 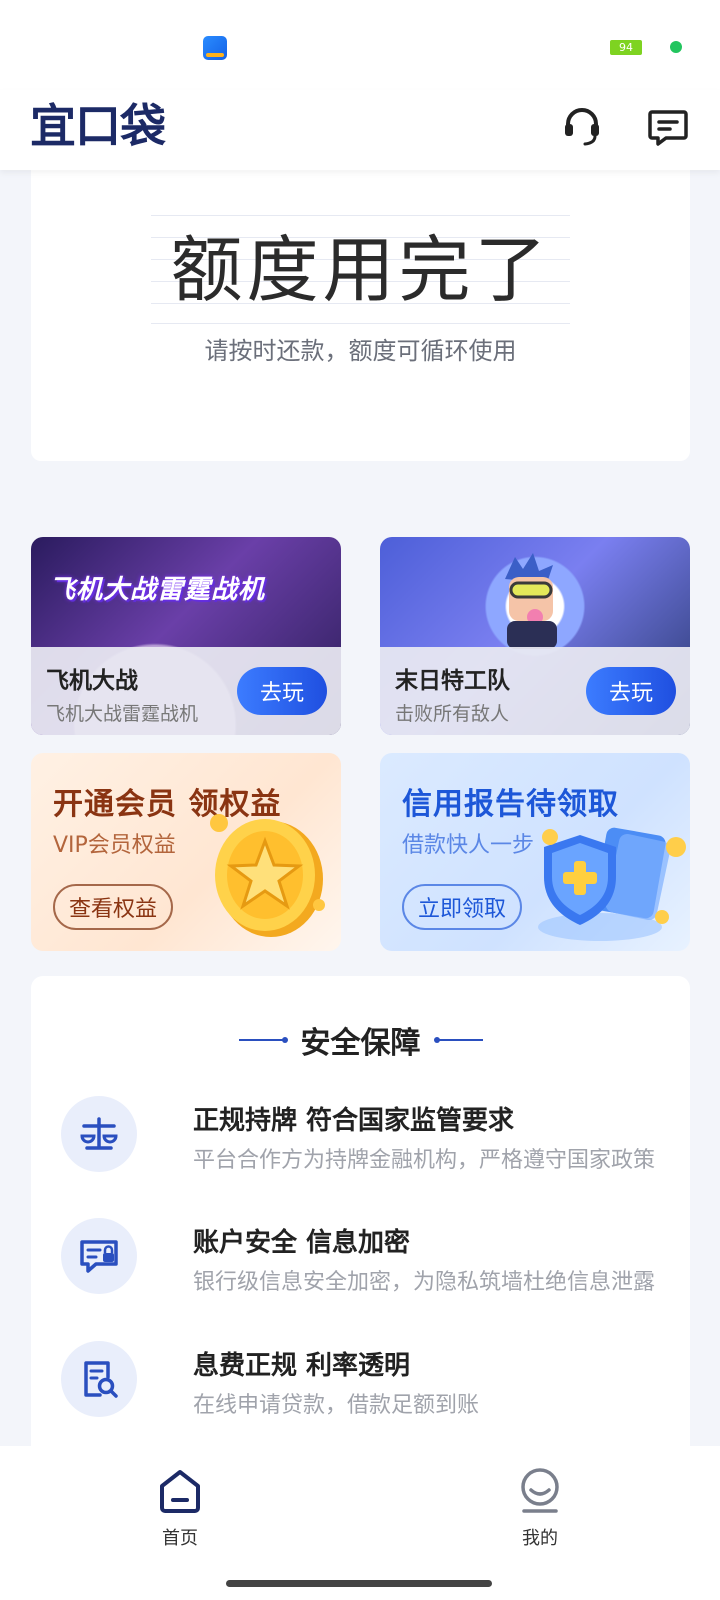 I want to click on message-icon, so click(x=668, y=128).